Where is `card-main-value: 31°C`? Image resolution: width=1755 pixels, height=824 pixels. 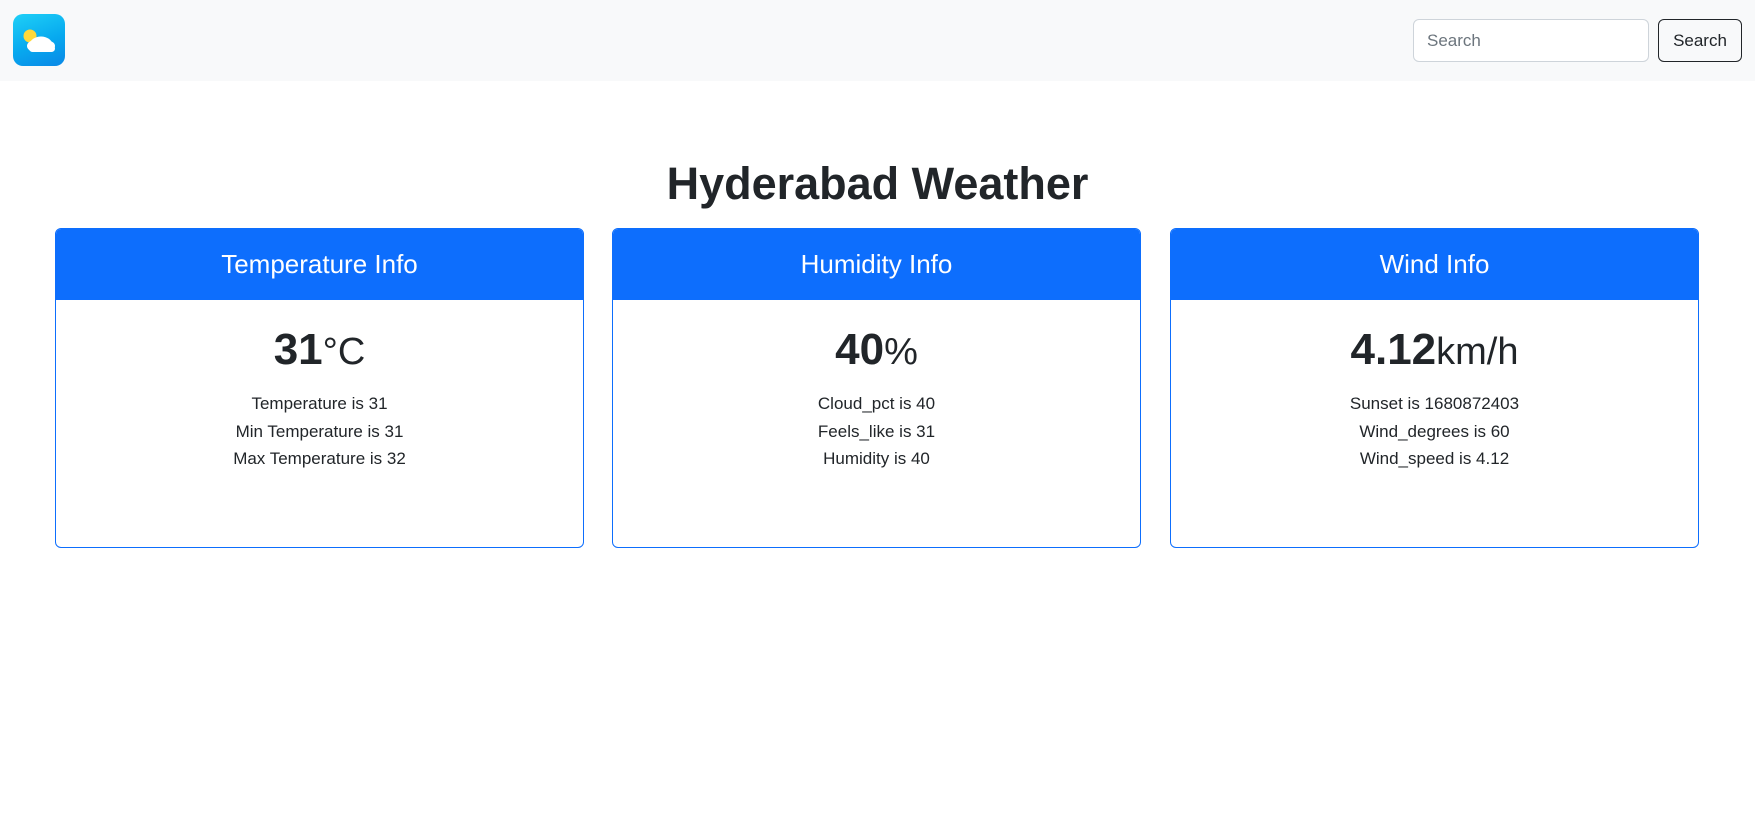 card-main-value: 31°C is located at coordinates (319, 350).